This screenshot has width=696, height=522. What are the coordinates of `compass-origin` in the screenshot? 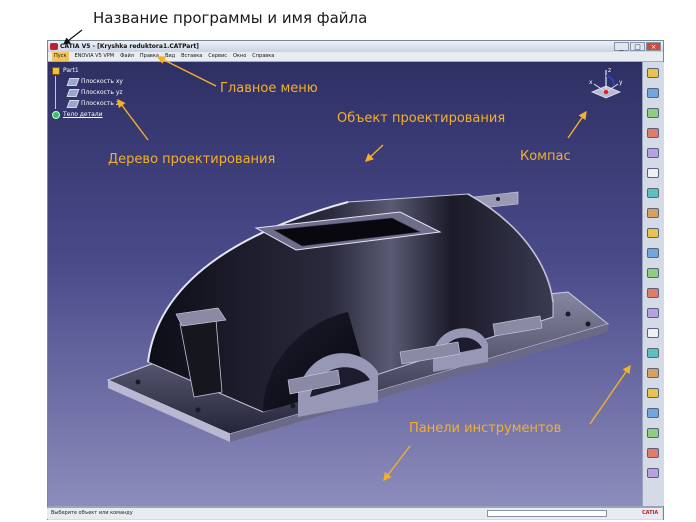 It's located at (606, 92).